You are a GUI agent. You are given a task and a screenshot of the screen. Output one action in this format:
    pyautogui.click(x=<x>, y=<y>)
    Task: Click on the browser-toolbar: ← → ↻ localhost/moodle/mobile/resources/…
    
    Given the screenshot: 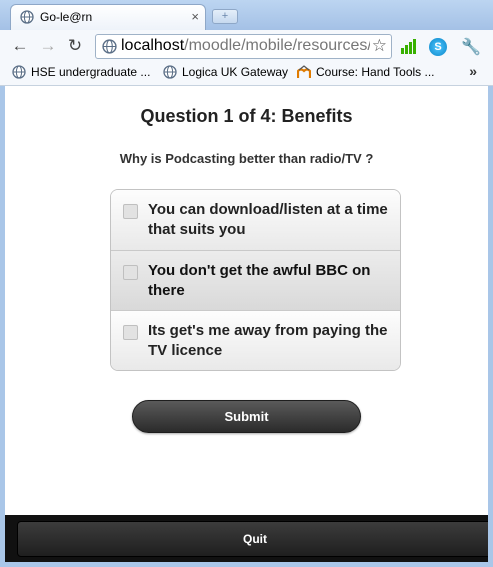 What is the action you would take?
    pyautogui.click(x=246, y=46)
    